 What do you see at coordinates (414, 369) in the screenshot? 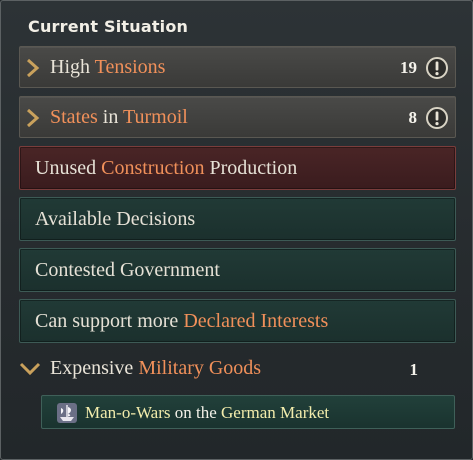
I see `expanded-count: 1` at bounding box center [414, 369].